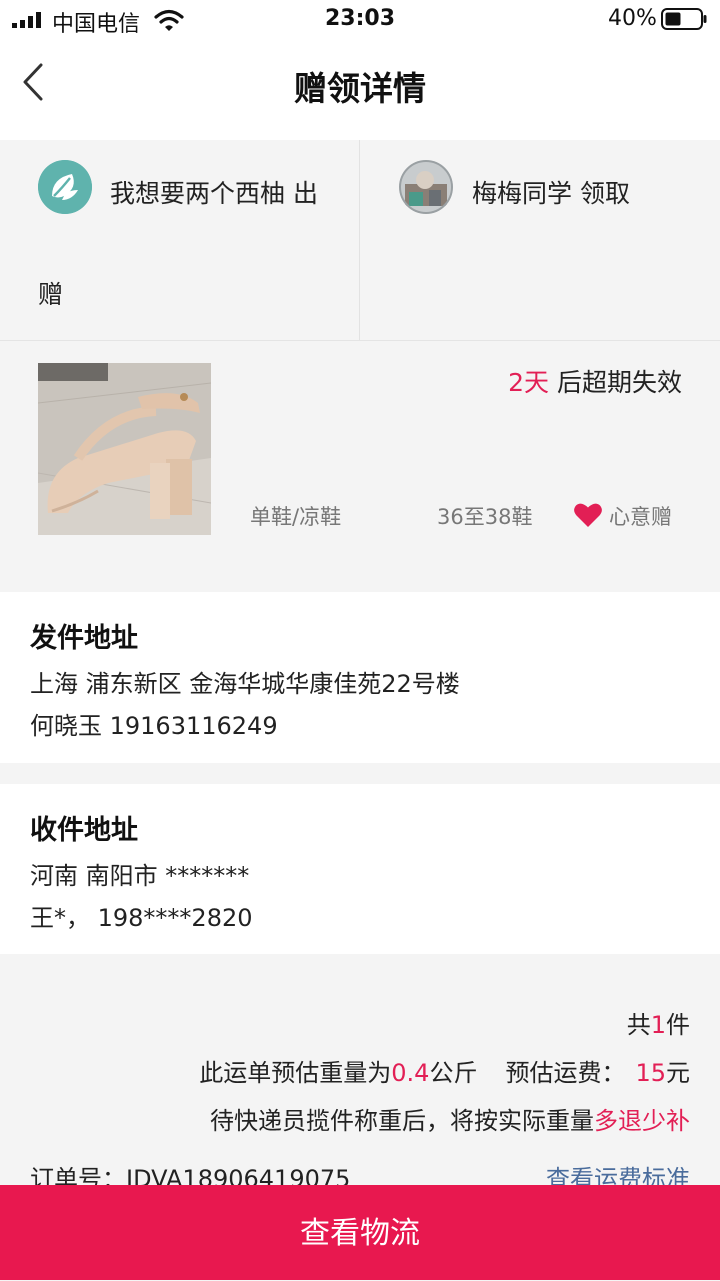 The width and height of the screenshot is (720, 1281). What do you see at coordinates (154, 726) in the screenshot?
I see `sender-contact: 何晓玉 19163116249` at bounding box center [154, 726].